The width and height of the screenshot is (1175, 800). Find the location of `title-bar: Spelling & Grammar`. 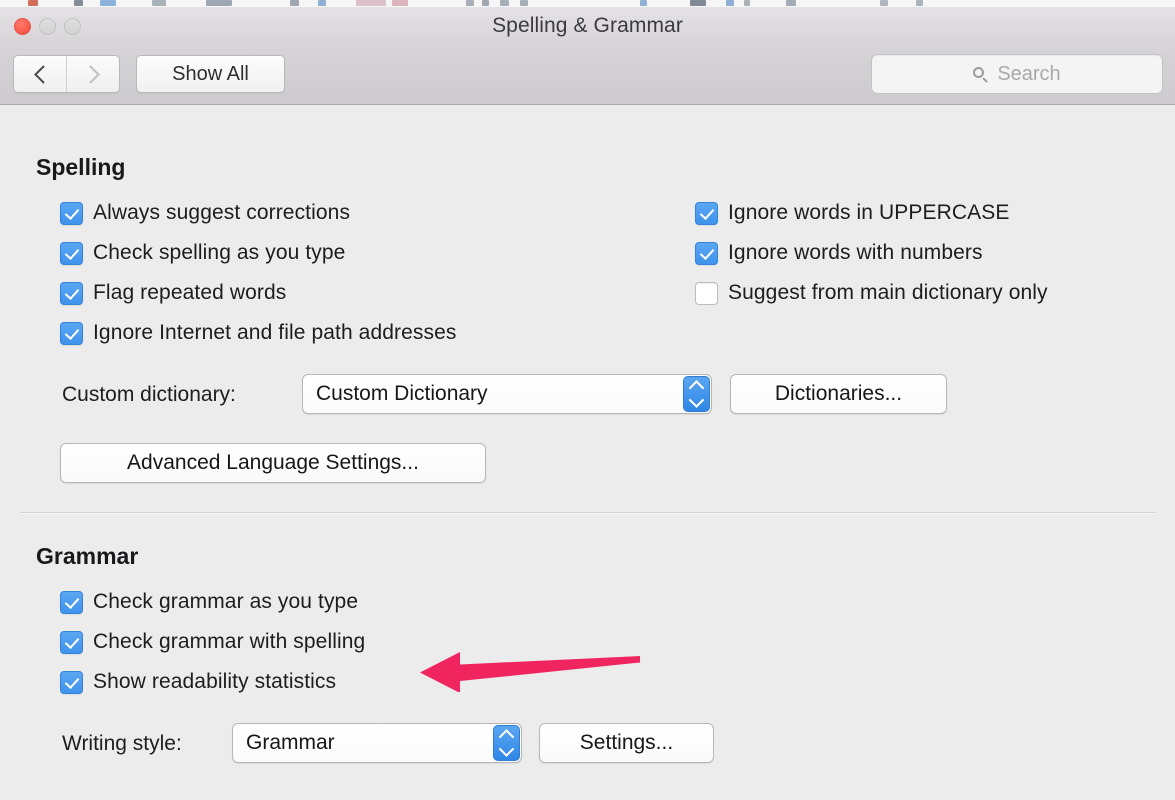

title-bar: Spelling & Grammar is located at coordinates (587, 26).